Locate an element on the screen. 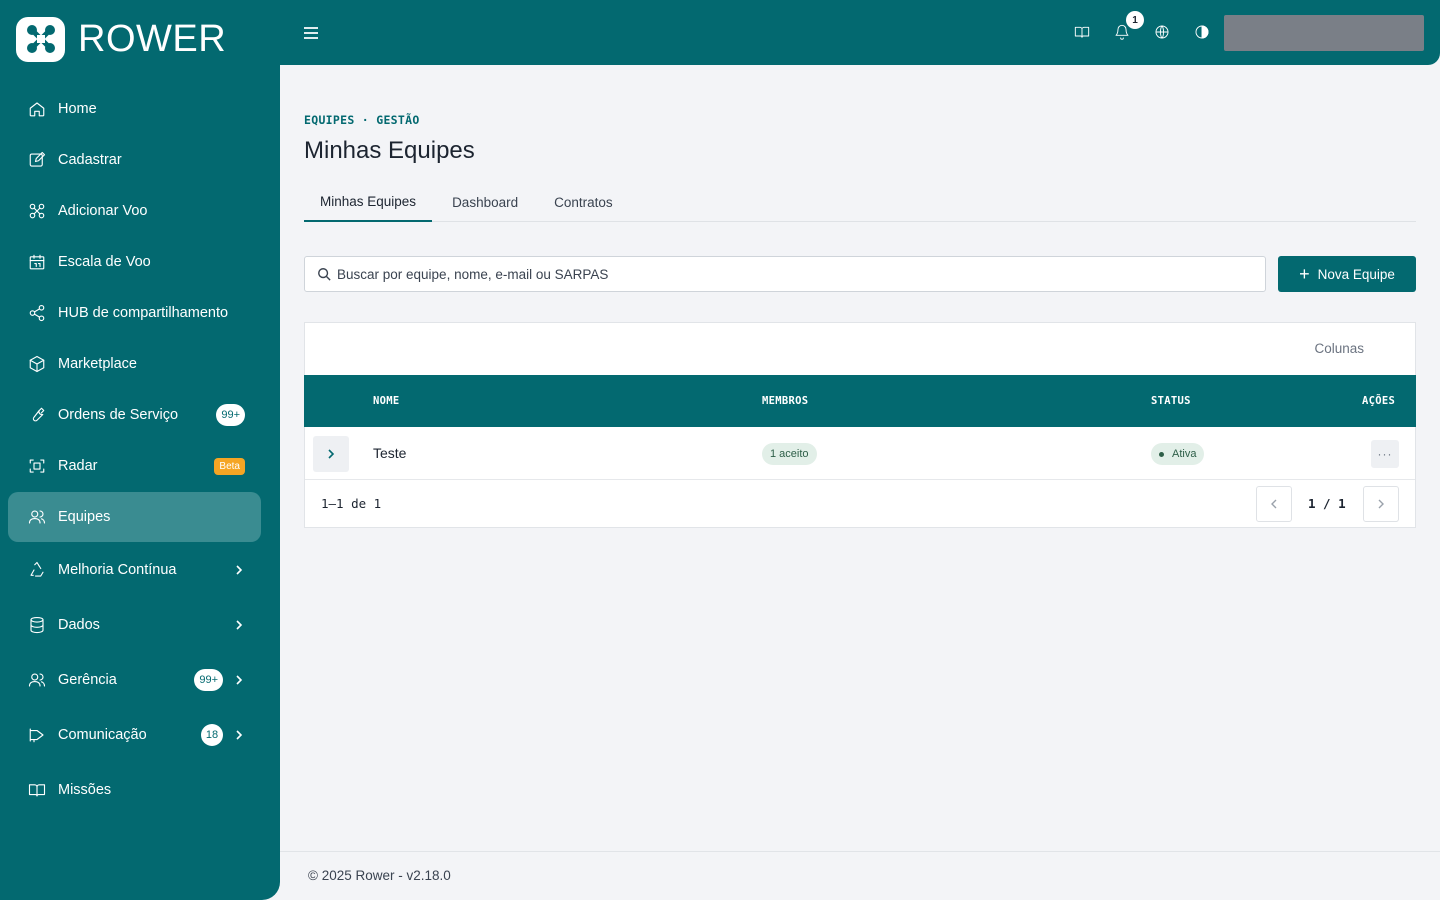 This screenshot has height=900, width=1440. sidebar-item-adicionar-voo: Adicionar Voo is located at coordinates (134, 211).